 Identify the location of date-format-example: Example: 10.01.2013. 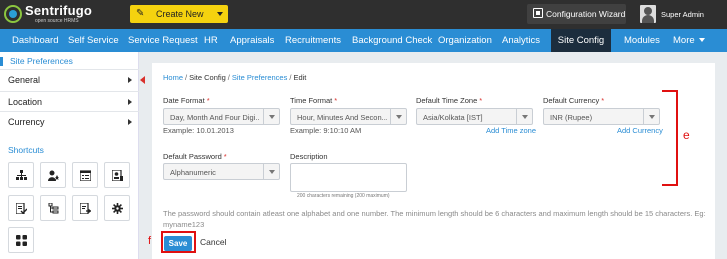
(198, 130).